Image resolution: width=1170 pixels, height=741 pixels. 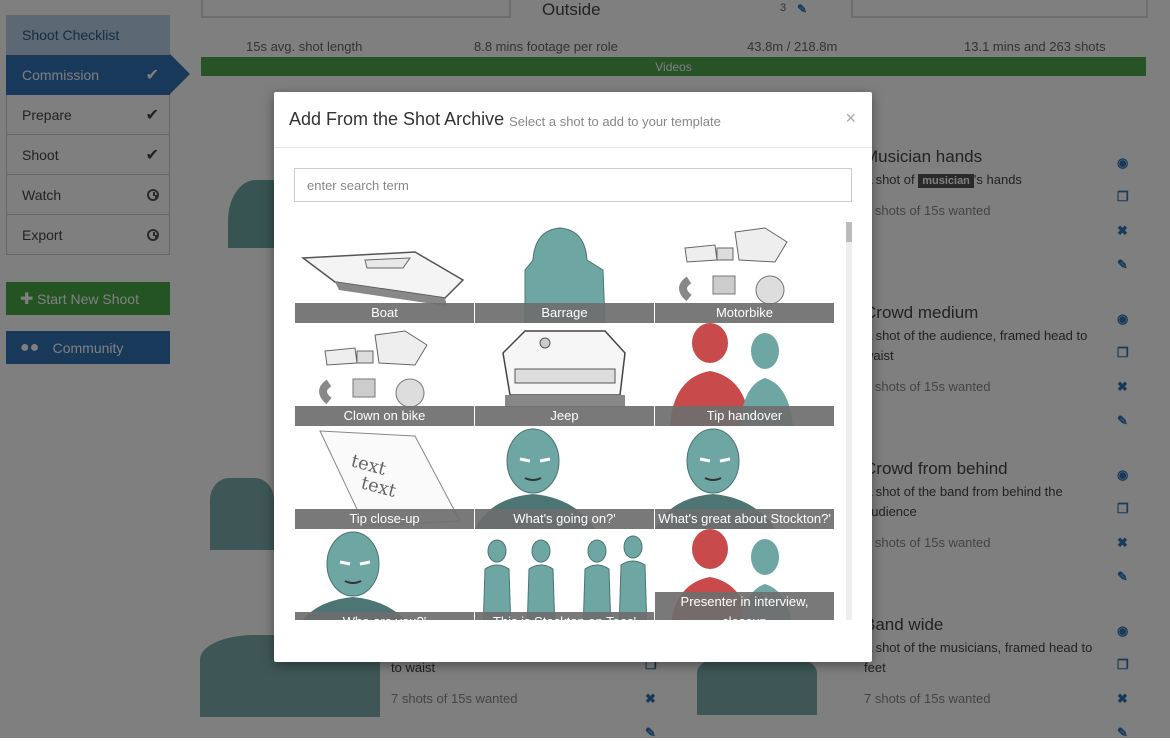 What do you see at coordinates (384, 313) in the screenshot?
I see `shot-label: Boat` at bounding box center [384, 313].